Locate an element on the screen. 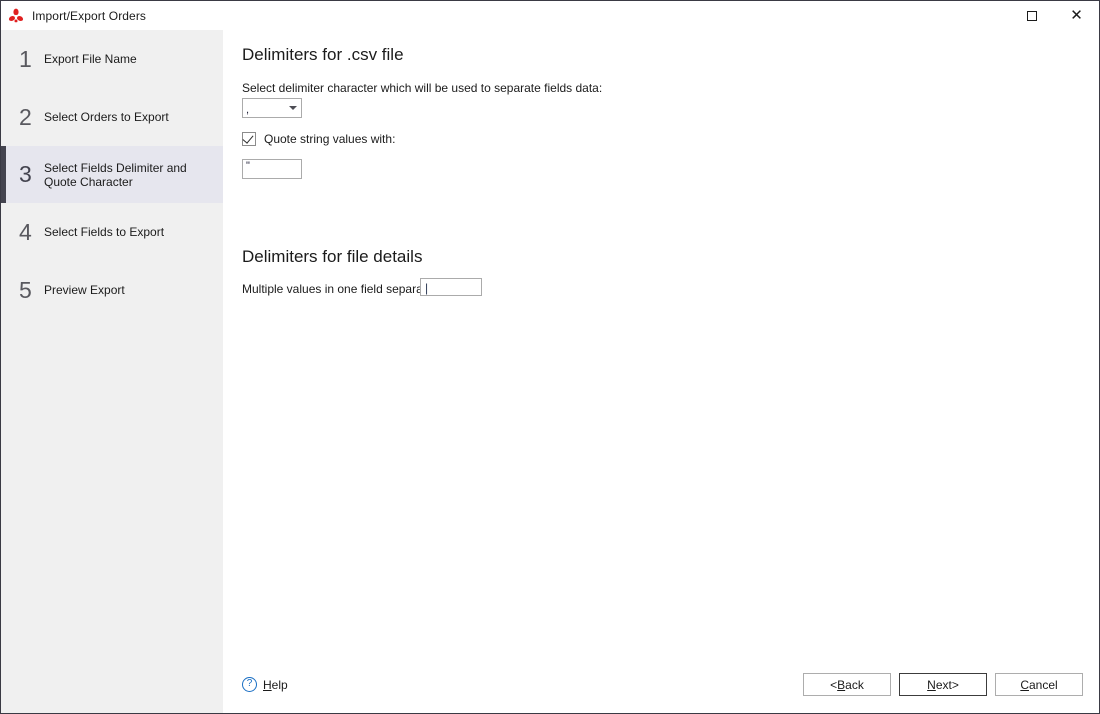 The image size is (1100, 714). next-button-suffix: > is located at coordinates (955, 684).